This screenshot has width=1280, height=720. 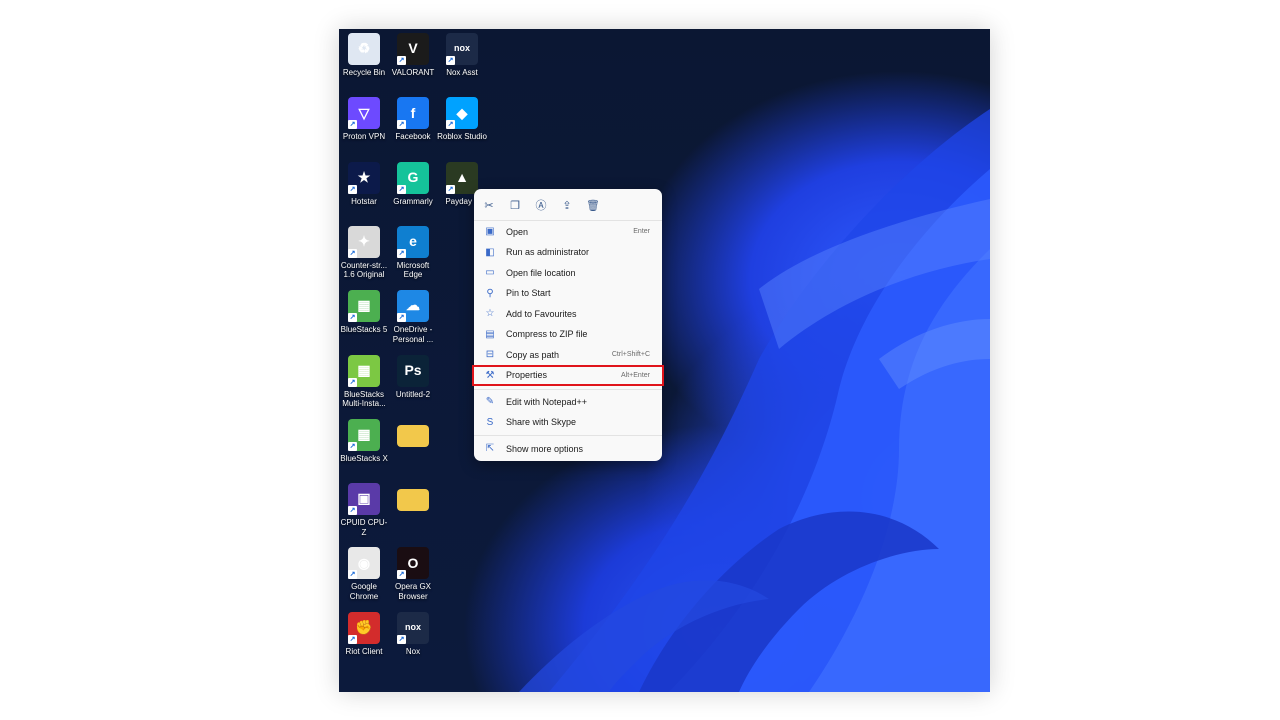 What do you see at coordinates (364, 563) in the screenshot?
I see `chrome-icon: ◉ ↗` at bounding box center [364, 563].